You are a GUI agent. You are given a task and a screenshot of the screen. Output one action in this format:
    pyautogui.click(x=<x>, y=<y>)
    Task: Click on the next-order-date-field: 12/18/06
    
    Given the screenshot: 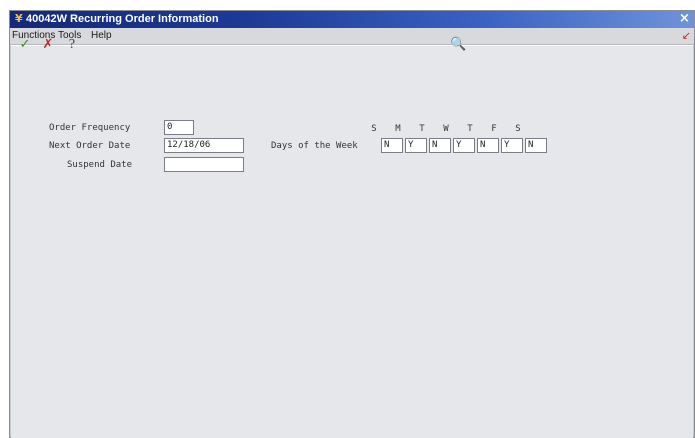 What is the action you would take?
    pyautogui.click(x=204, y=145)
    